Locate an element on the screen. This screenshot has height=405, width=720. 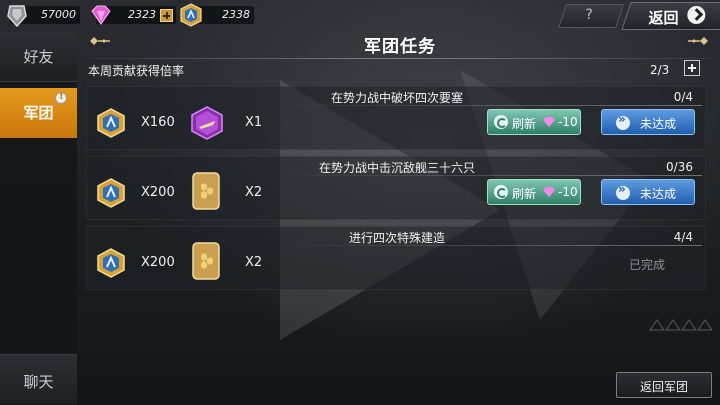
title-ornament-right-icon is located at coordinates (698, 41).